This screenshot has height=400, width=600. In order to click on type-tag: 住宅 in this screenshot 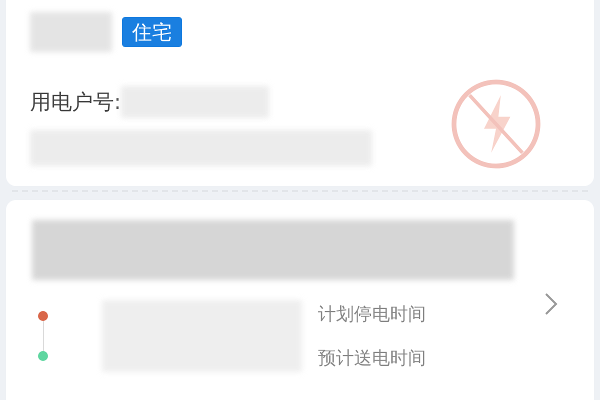, I will do `click(152, 32)`.